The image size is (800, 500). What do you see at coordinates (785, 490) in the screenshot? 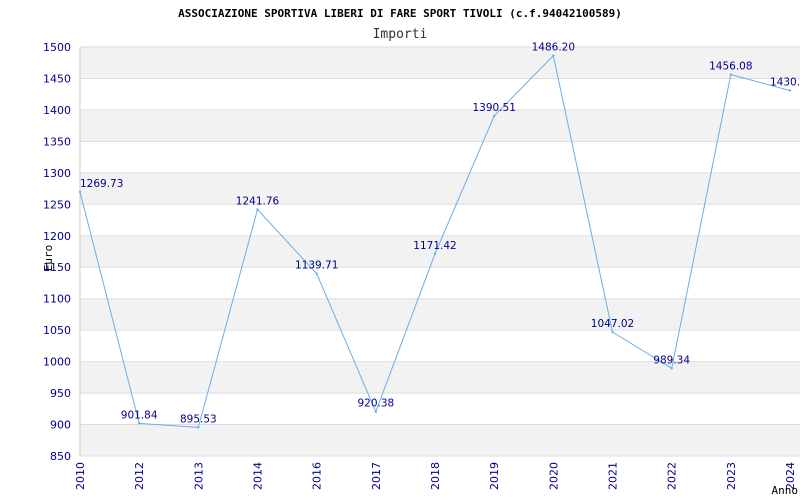
I see `x-axis-label: Anno` at bounding box center [785, 490].